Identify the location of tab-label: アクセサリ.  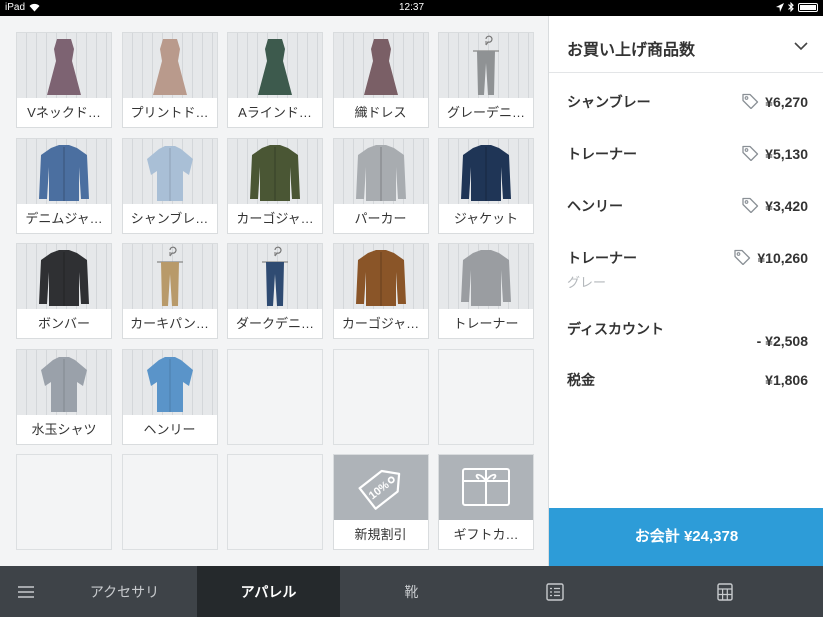
(124, 591).